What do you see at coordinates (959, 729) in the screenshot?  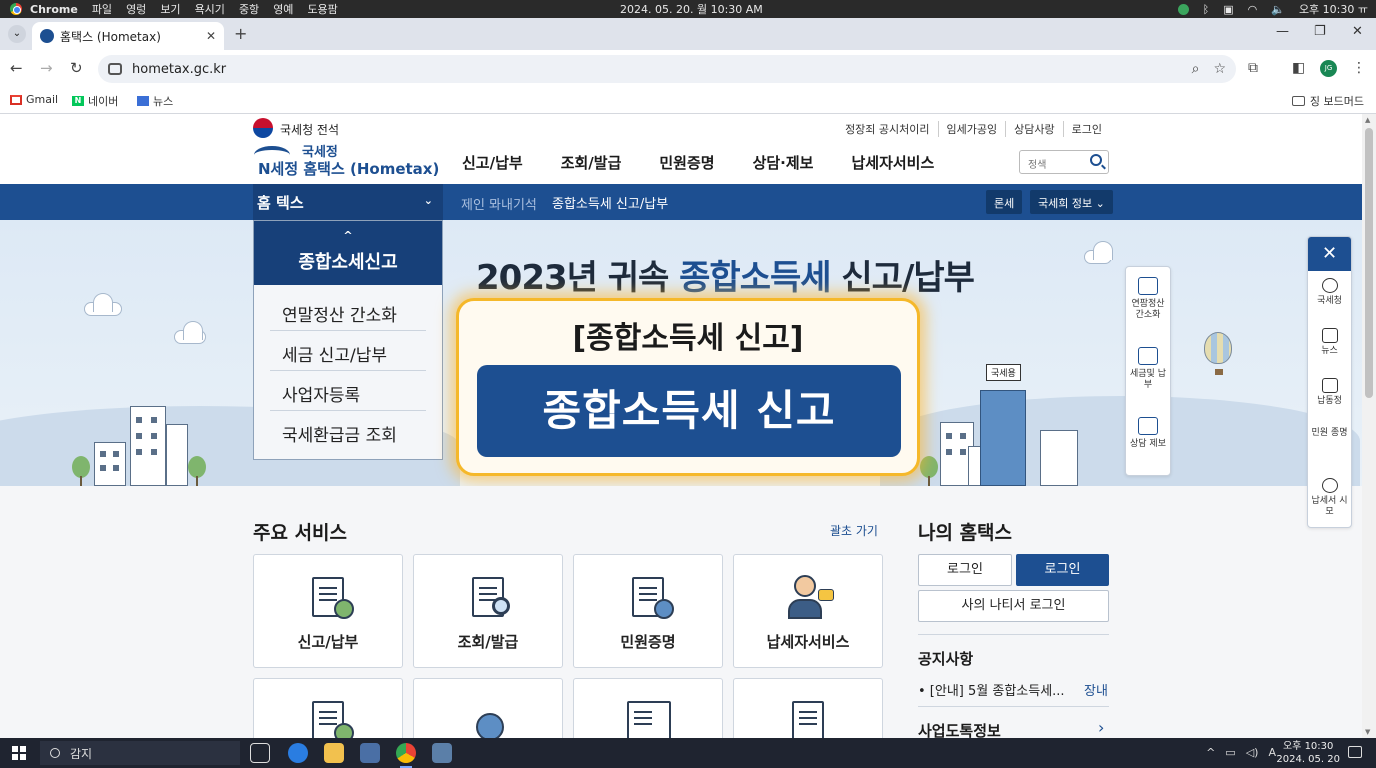 I see `business-info-title: 사업도톡정보` at bounding box center [959, 729].